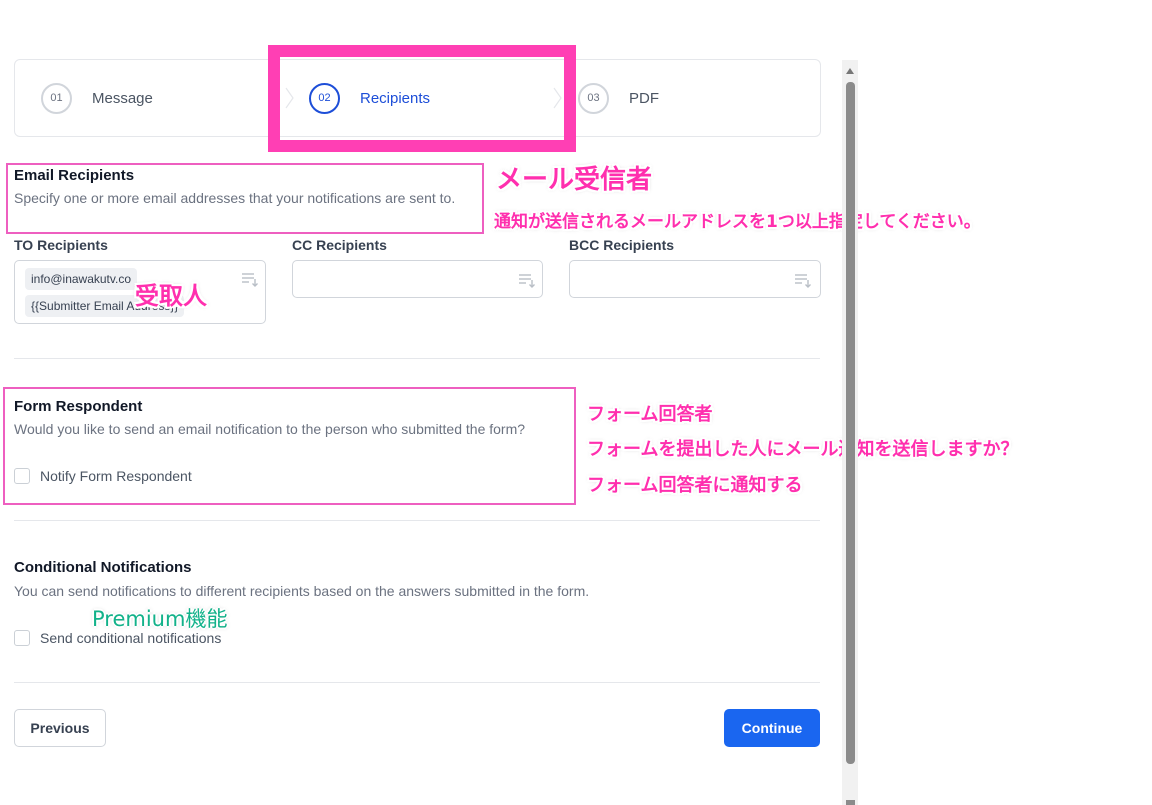  I want to click on annotation-to-jp: 受取人, so click(171, 296).